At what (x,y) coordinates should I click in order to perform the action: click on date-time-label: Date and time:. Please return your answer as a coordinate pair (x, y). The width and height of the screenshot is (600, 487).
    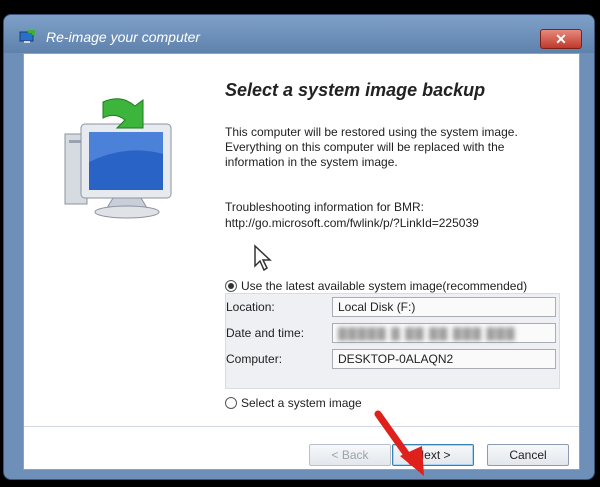
    Looking at the image, I should click on (265, 333).